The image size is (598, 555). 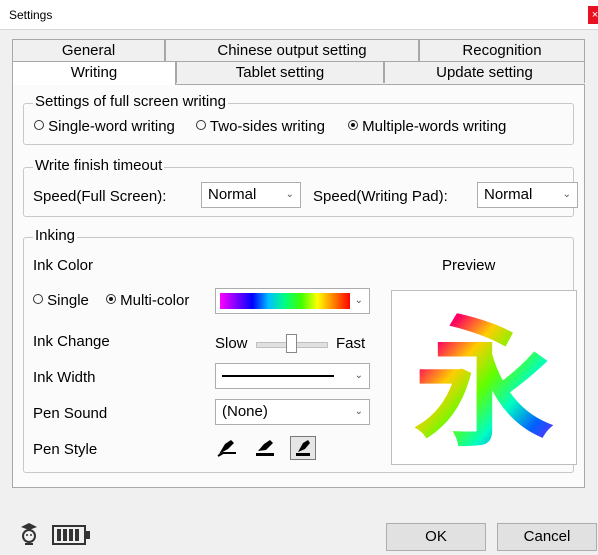 I want to click on svg-text: 永, so click(x=484, y=384).